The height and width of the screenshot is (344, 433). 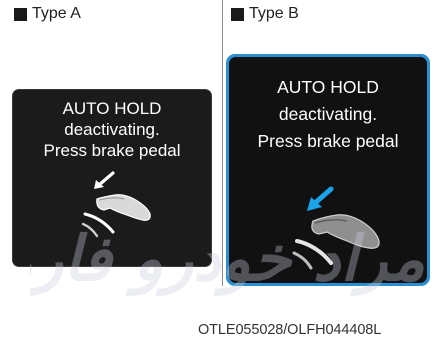 What do you see at coordinates (274, 13) in the screenshot?
I see `type-b-text: Type B` at bounding box center [274, 13].